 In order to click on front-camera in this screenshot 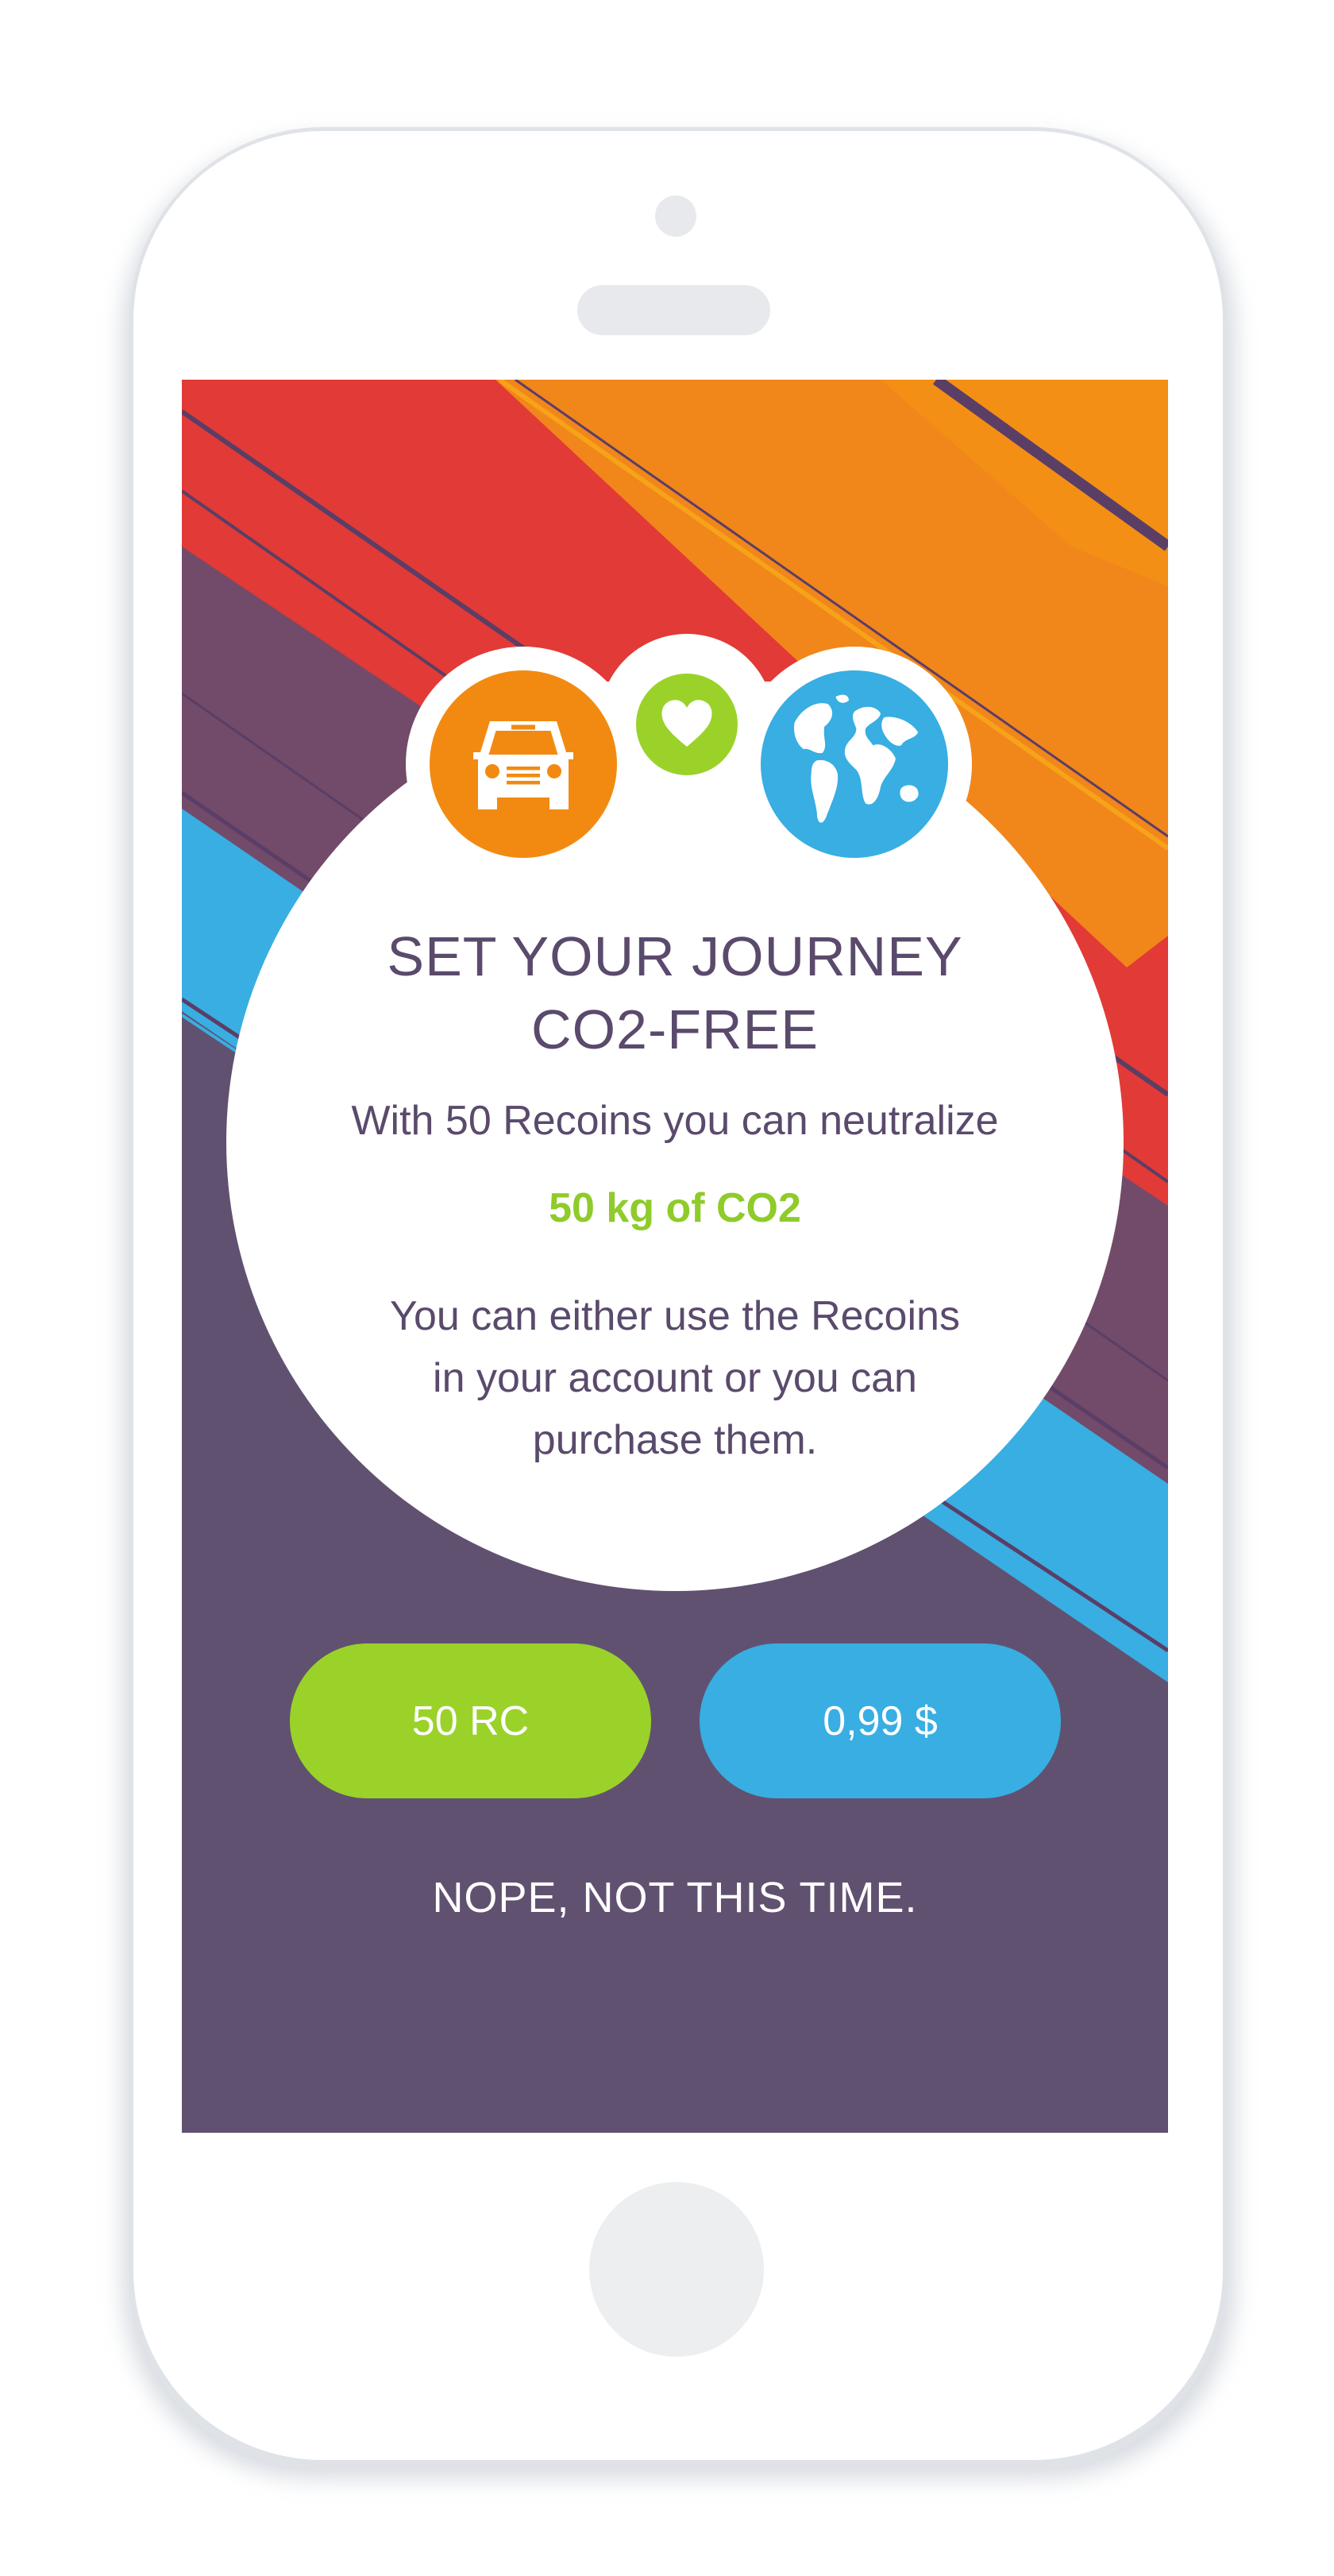, I will do `click(675, 216)`.